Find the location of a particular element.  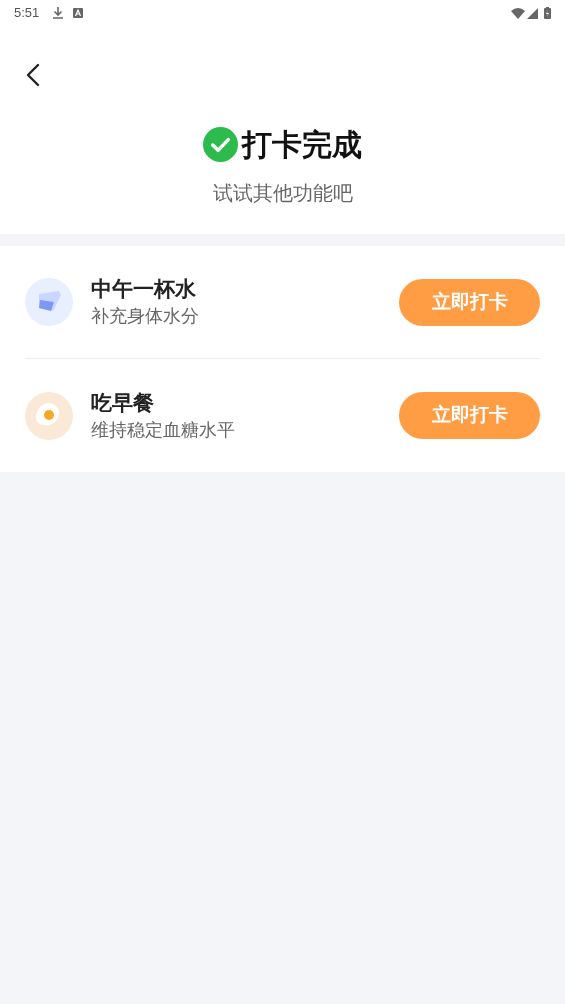

task-title: 吃早餐 is located at coordinates (123, 402).